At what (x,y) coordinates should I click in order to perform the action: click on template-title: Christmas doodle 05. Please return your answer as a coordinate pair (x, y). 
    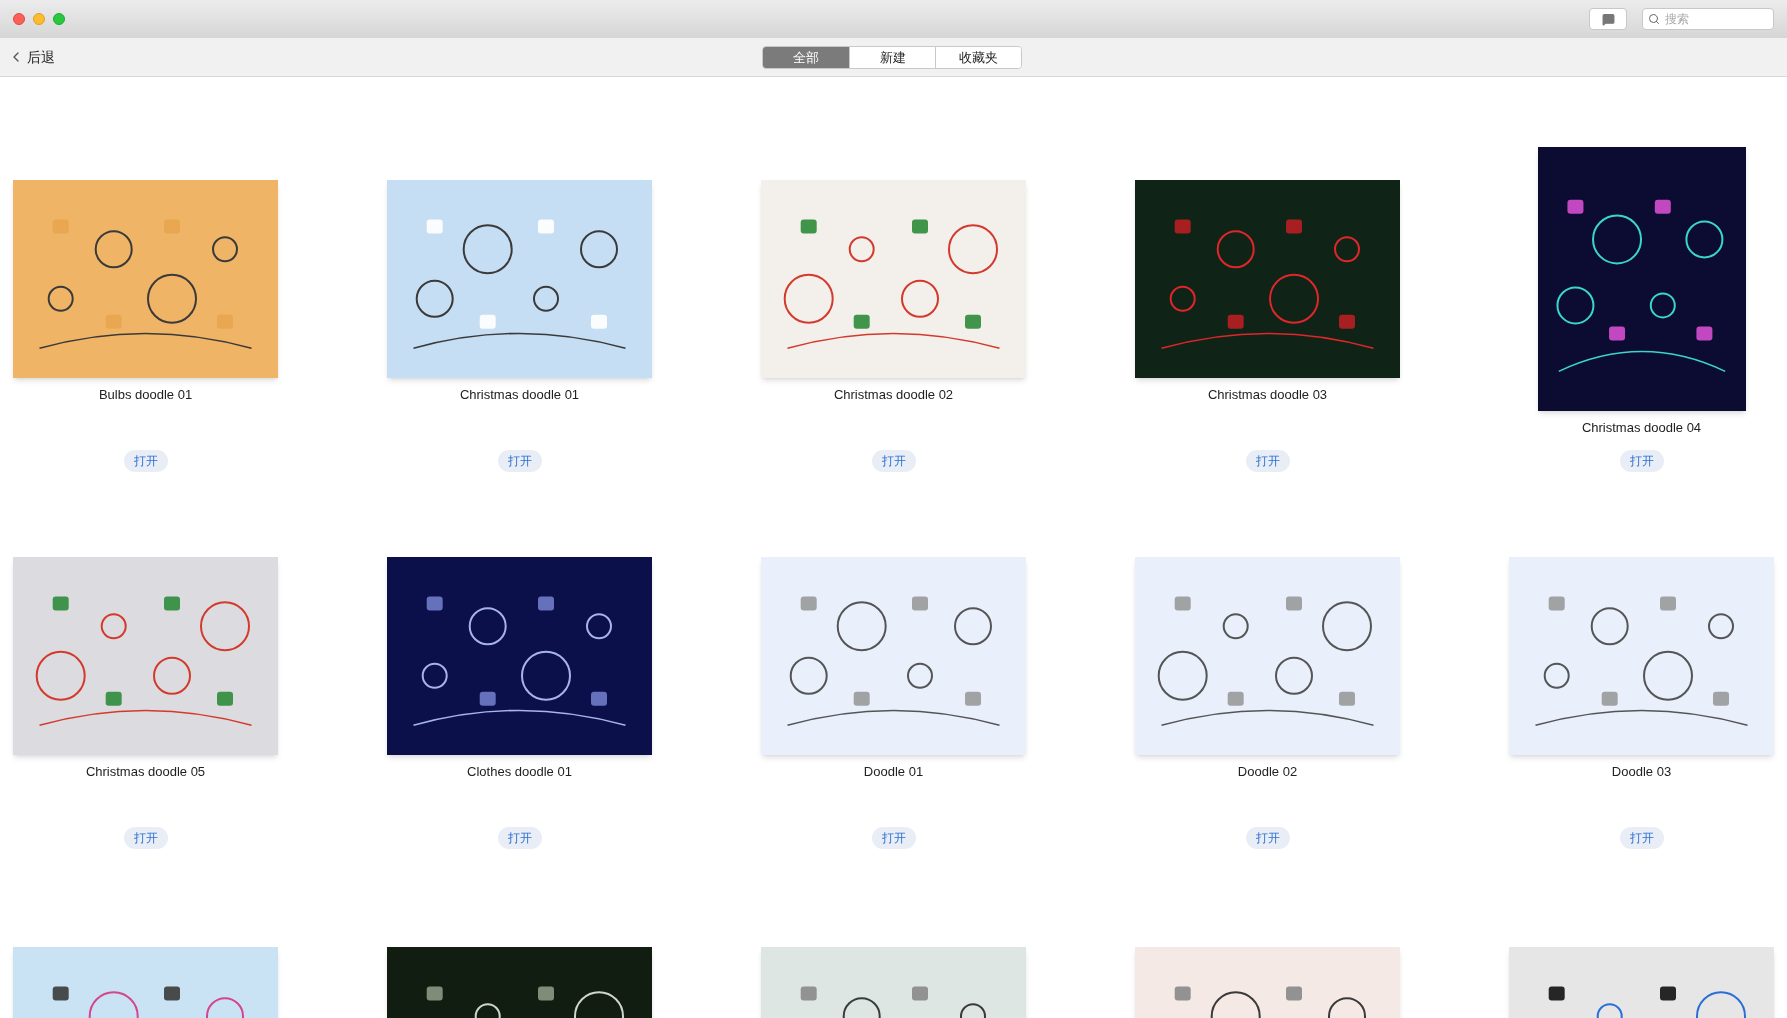
    Looking at the image, I should click on (145, 772).